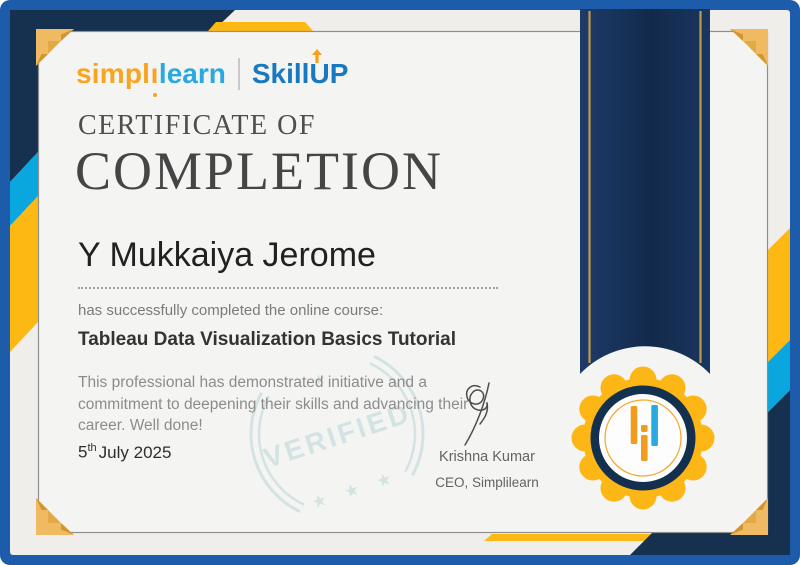 The height and width of the screenshot is (565, 800). What do you see at coordinates (487, 482) in the screenshot?
I see `signer-title: CEO, Simplilearn` at bounding box center [487, 482].